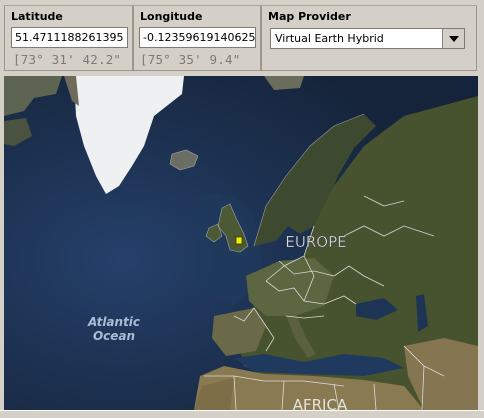 The image size is (484, 418). What do you see at coordinates (67, 59) in the screenshot?
I see `latitude-dms: [73° 31' 42.2"` at bounding box center [67, 59].